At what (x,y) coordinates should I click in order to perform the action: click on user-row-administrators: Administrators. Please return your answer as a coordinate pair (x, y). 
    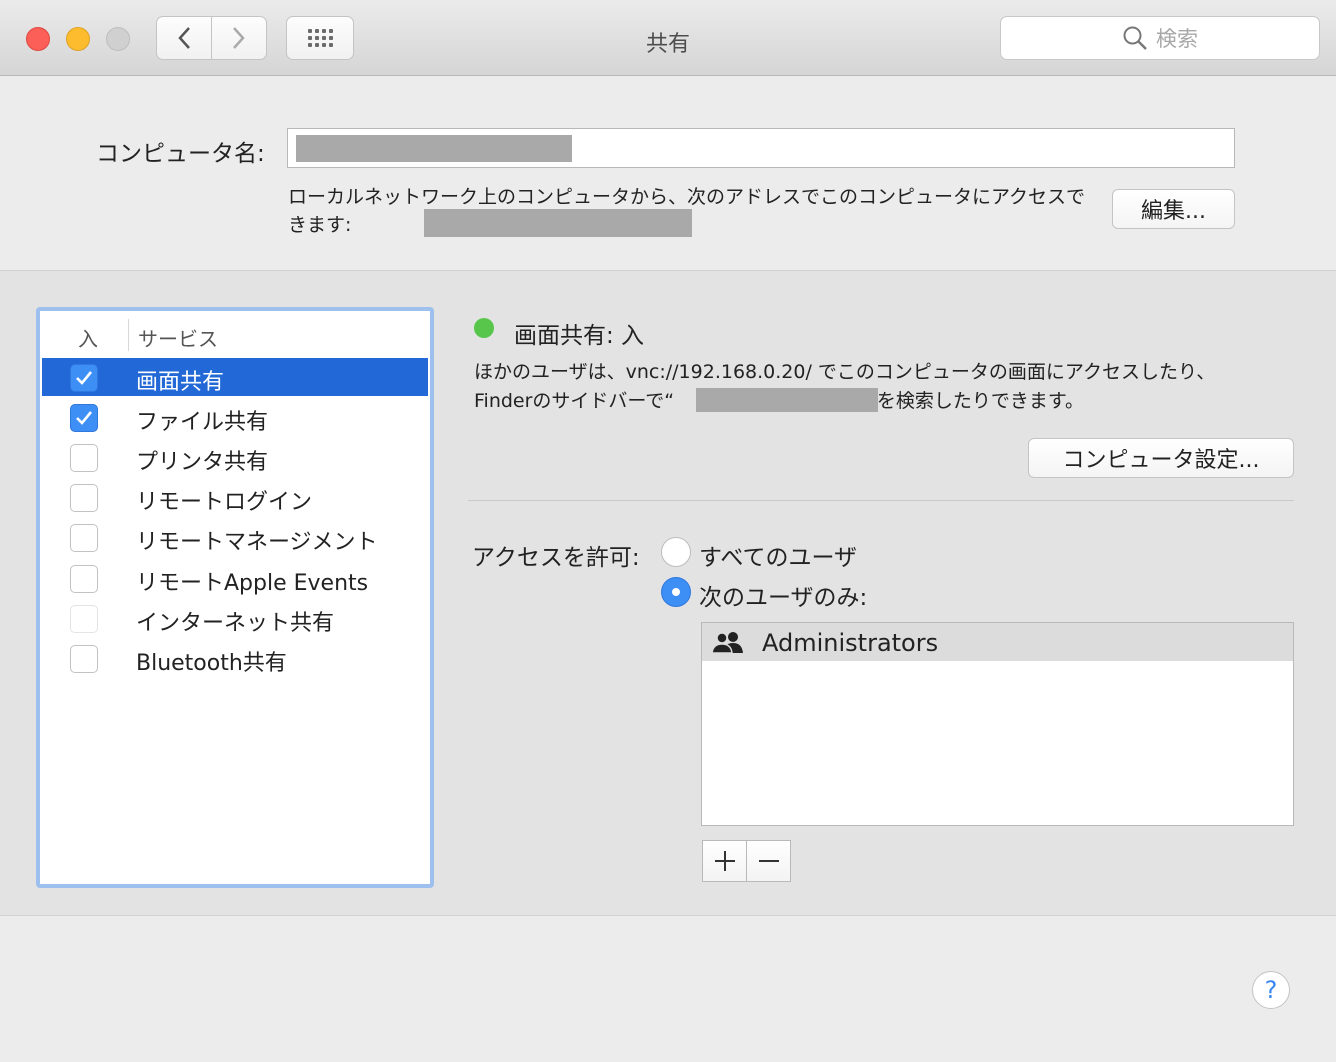
    Looking at the image, I should click on (997, 642).